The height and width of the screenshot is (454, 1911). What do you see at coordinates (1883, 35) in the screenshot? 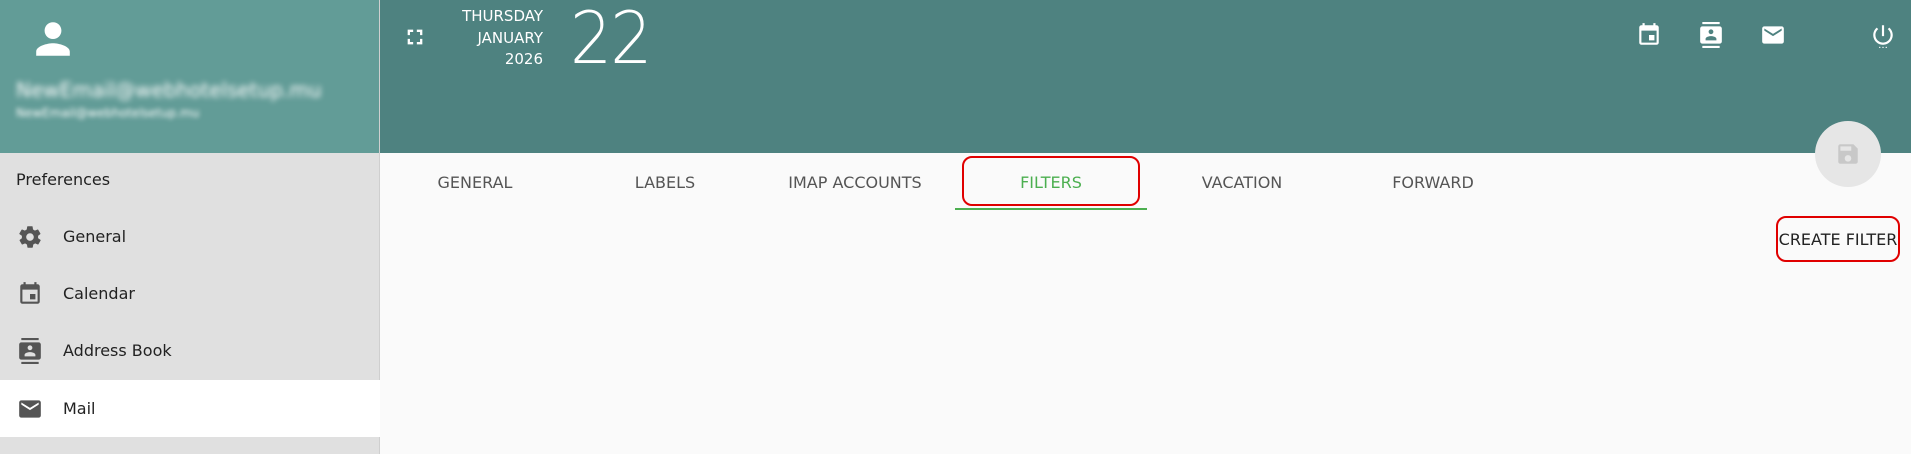
I see `power-icon` at bounding box center [1883, 35].